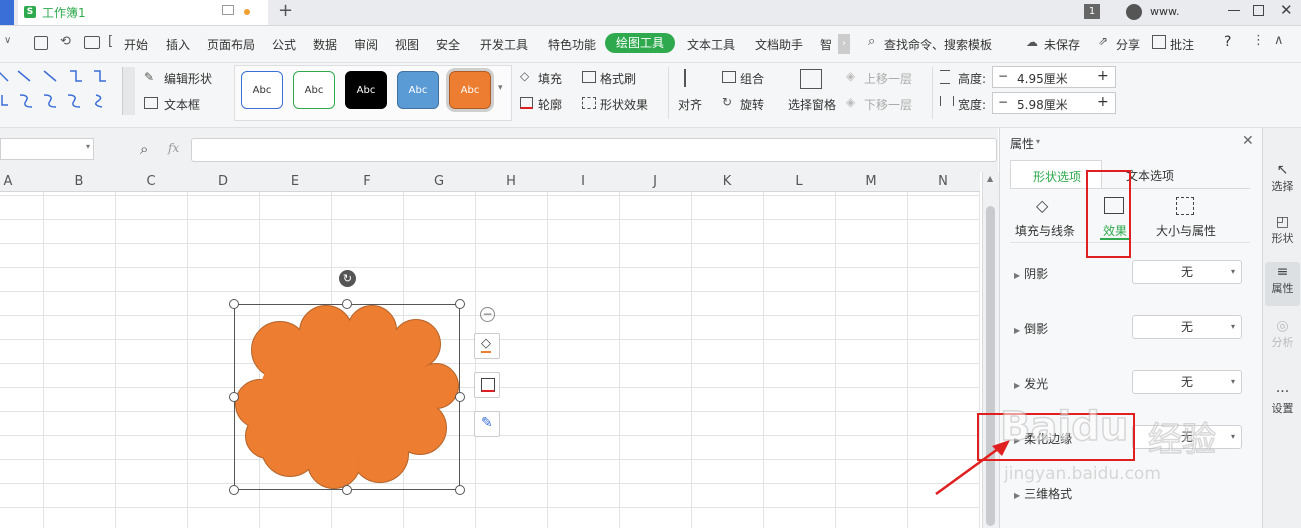 The image size is (1301, 528). Describe the element at coordinates (407, 44) in the screenshot. I see `menu-view: 视图` at that location.